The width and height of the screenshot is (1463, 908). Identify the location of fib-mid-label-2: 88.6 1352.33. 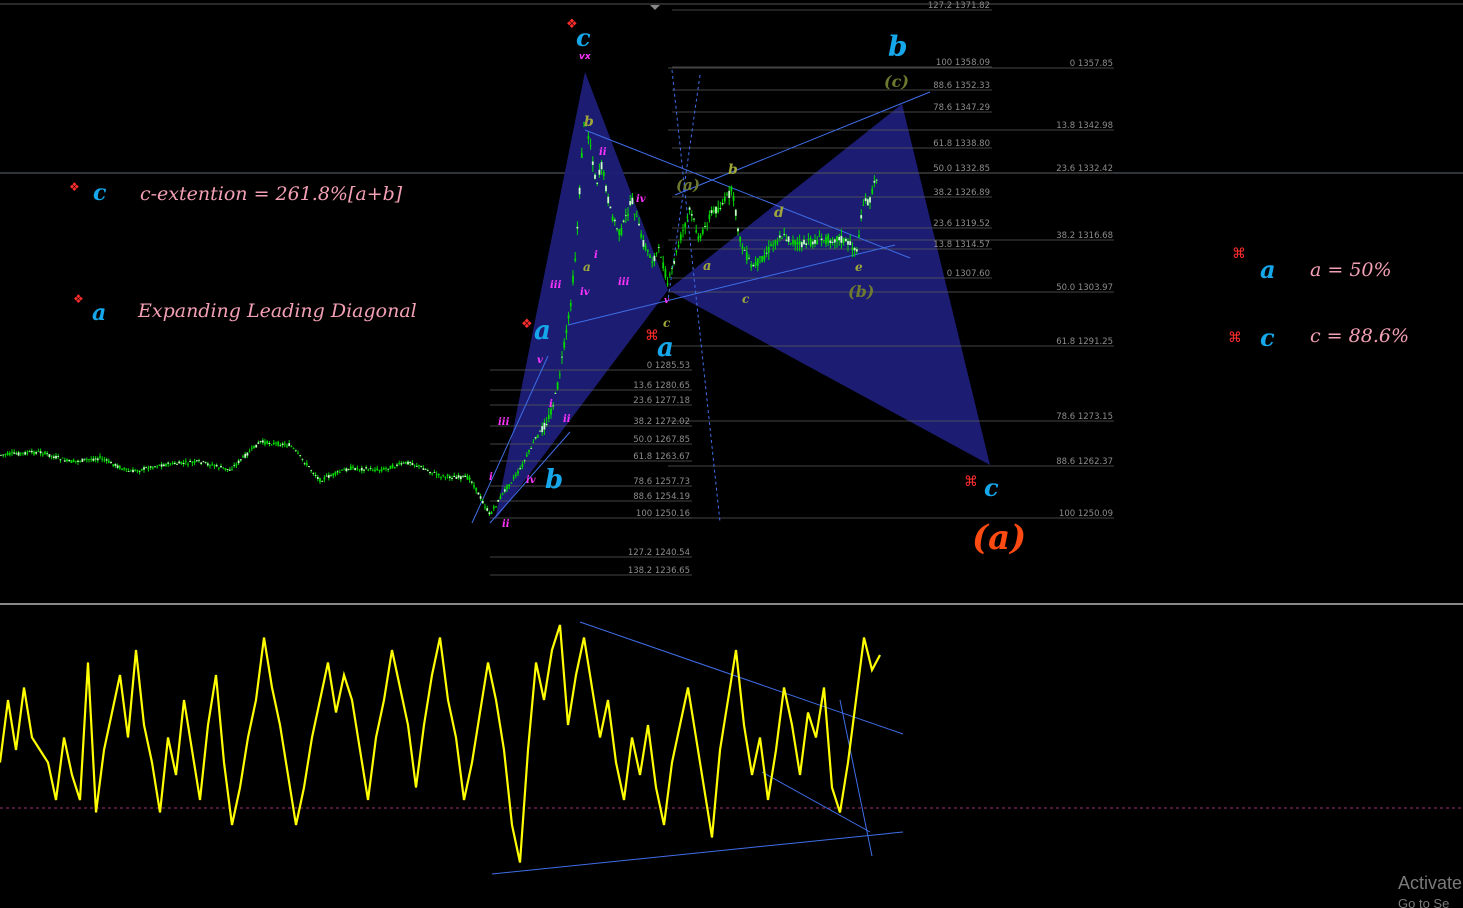
(961, 86).